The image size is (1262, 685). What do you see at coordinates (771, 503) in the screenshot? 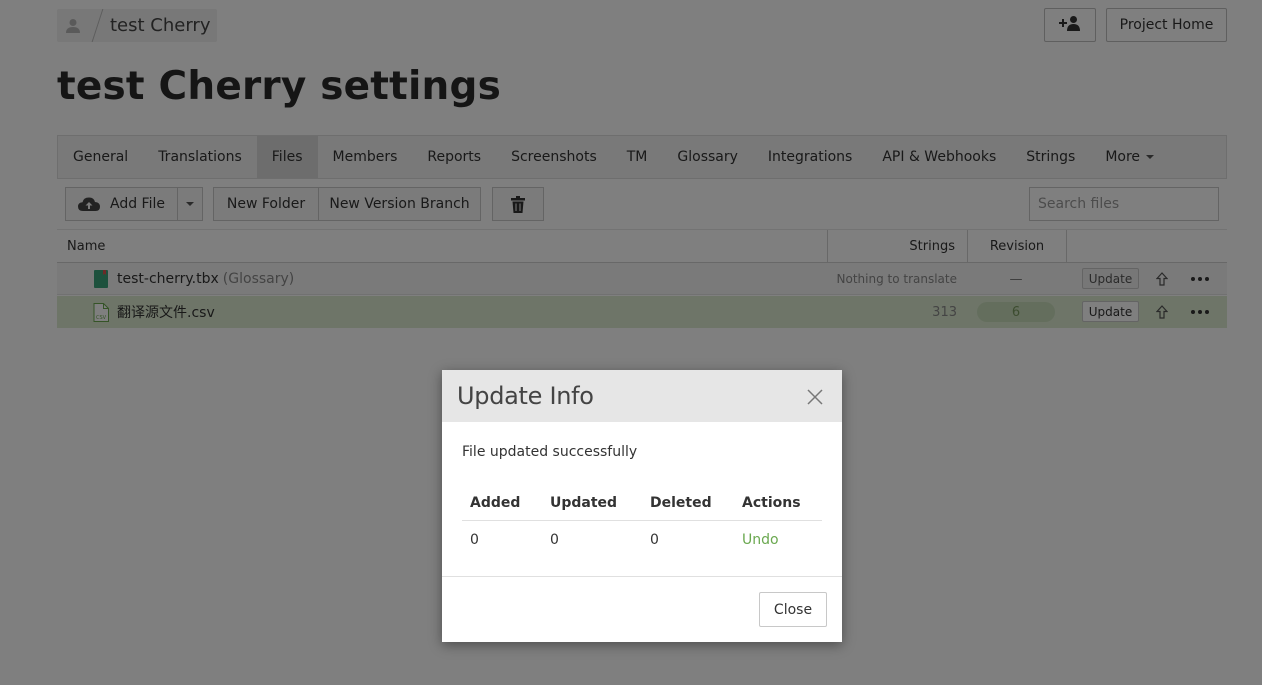
I see `column-actions: Actions` at bounding box center [771, 503].